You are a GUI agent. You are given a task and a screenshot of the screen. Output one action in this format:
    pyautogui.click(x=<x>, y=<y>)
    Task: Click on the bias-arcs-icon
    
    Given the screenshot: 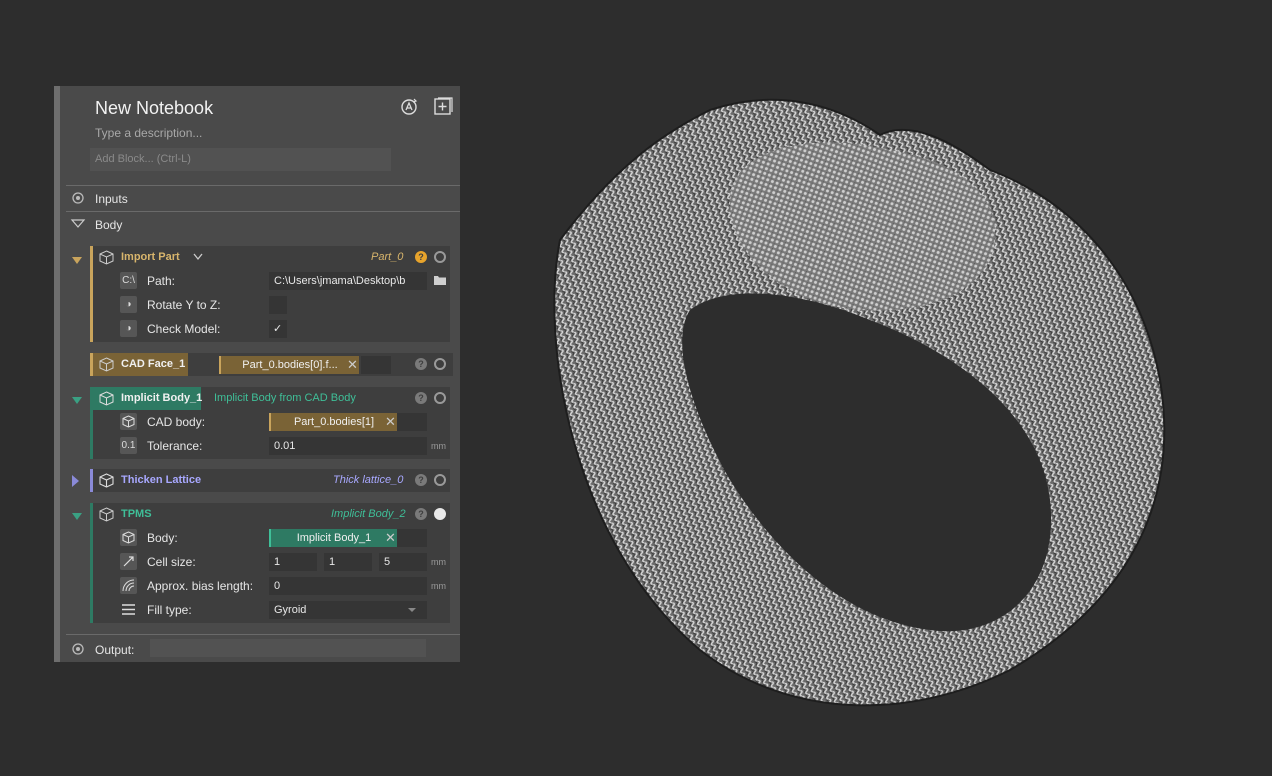 What is the action you would take?
    pyautogui.click(x=128, y=585)
    